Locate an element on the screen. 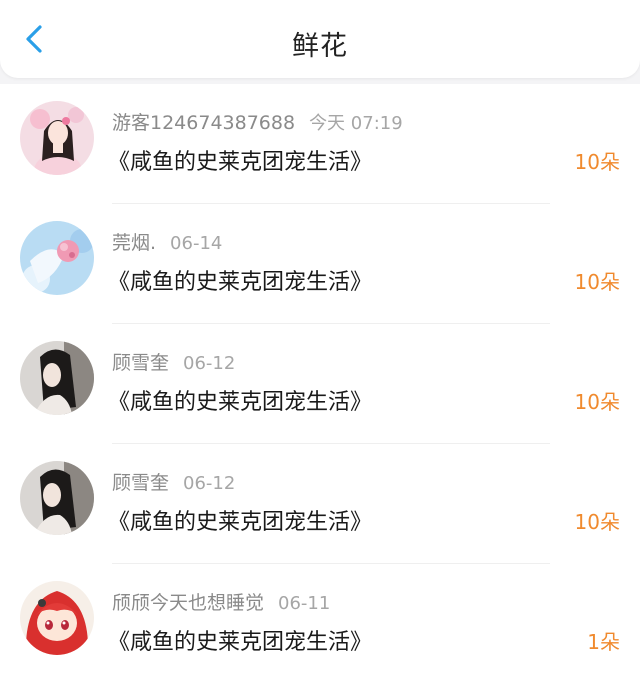 The image size is (640, 684). top-bar: 鲜花 is located at coordinates (320, 39).